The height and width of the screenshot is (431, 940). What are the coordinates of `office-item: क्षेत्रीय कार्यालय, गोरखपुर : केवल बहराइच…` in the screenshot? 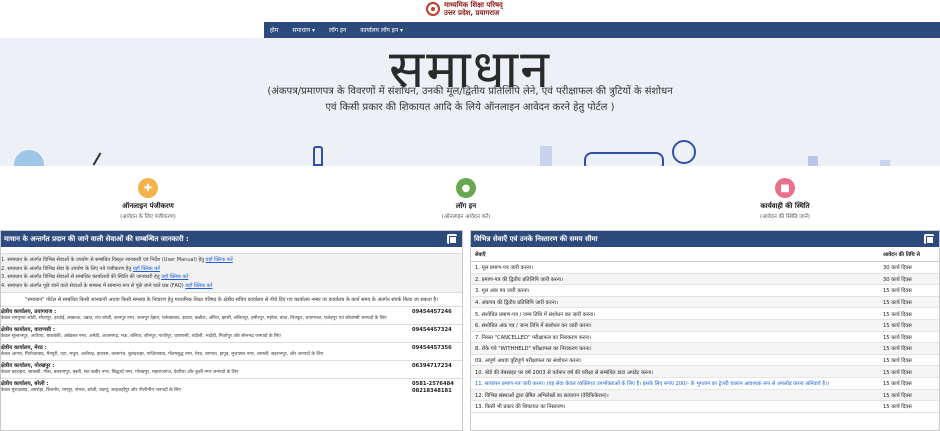 It's located at (231, 369).